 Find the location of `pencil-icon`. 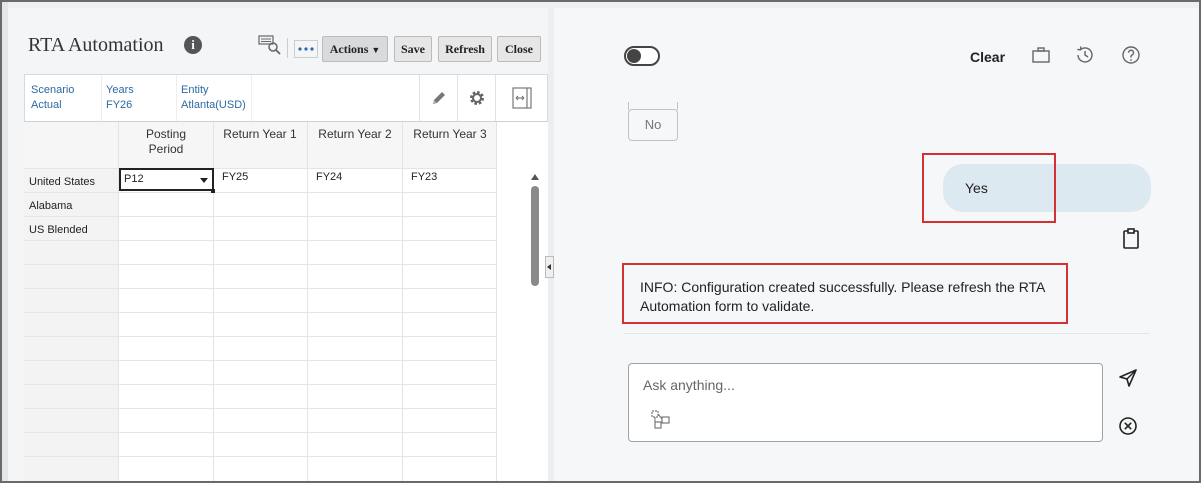

pencil-icon is located at coordinates (438, 98).